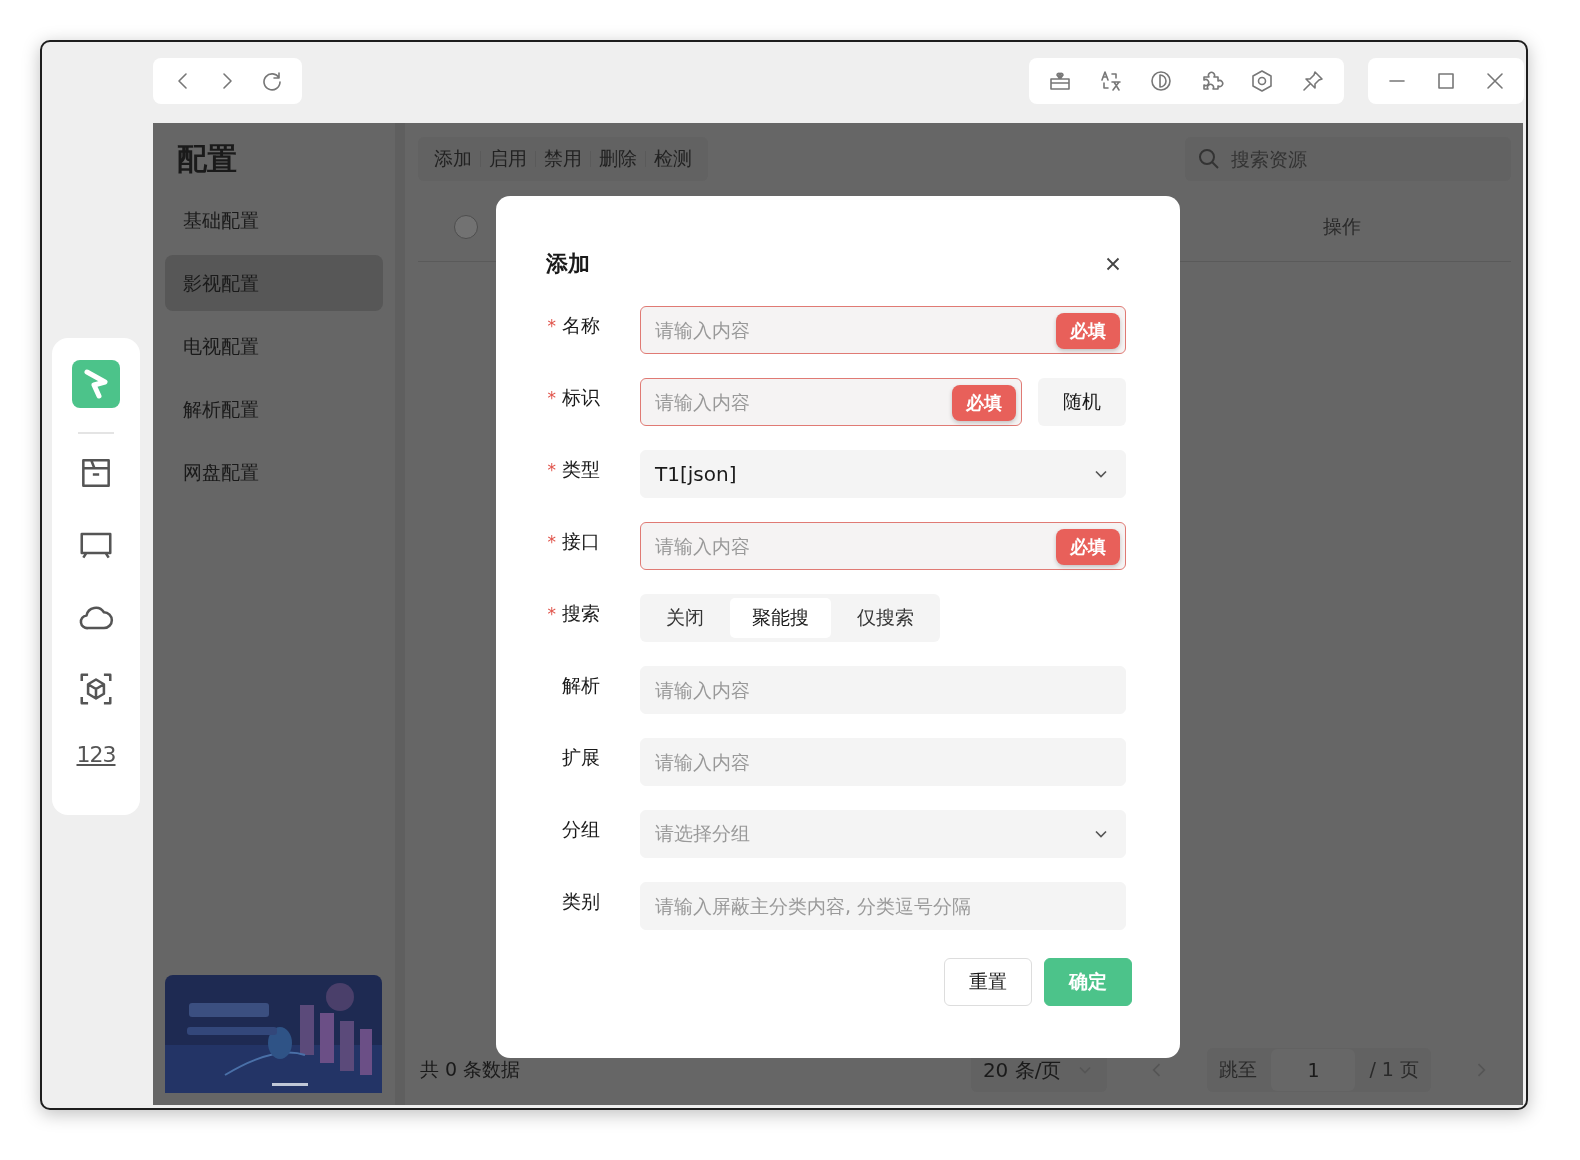 This screenshot has height=1160, width=1580. I want to click on reset-button: 重置, so click(988, 982).